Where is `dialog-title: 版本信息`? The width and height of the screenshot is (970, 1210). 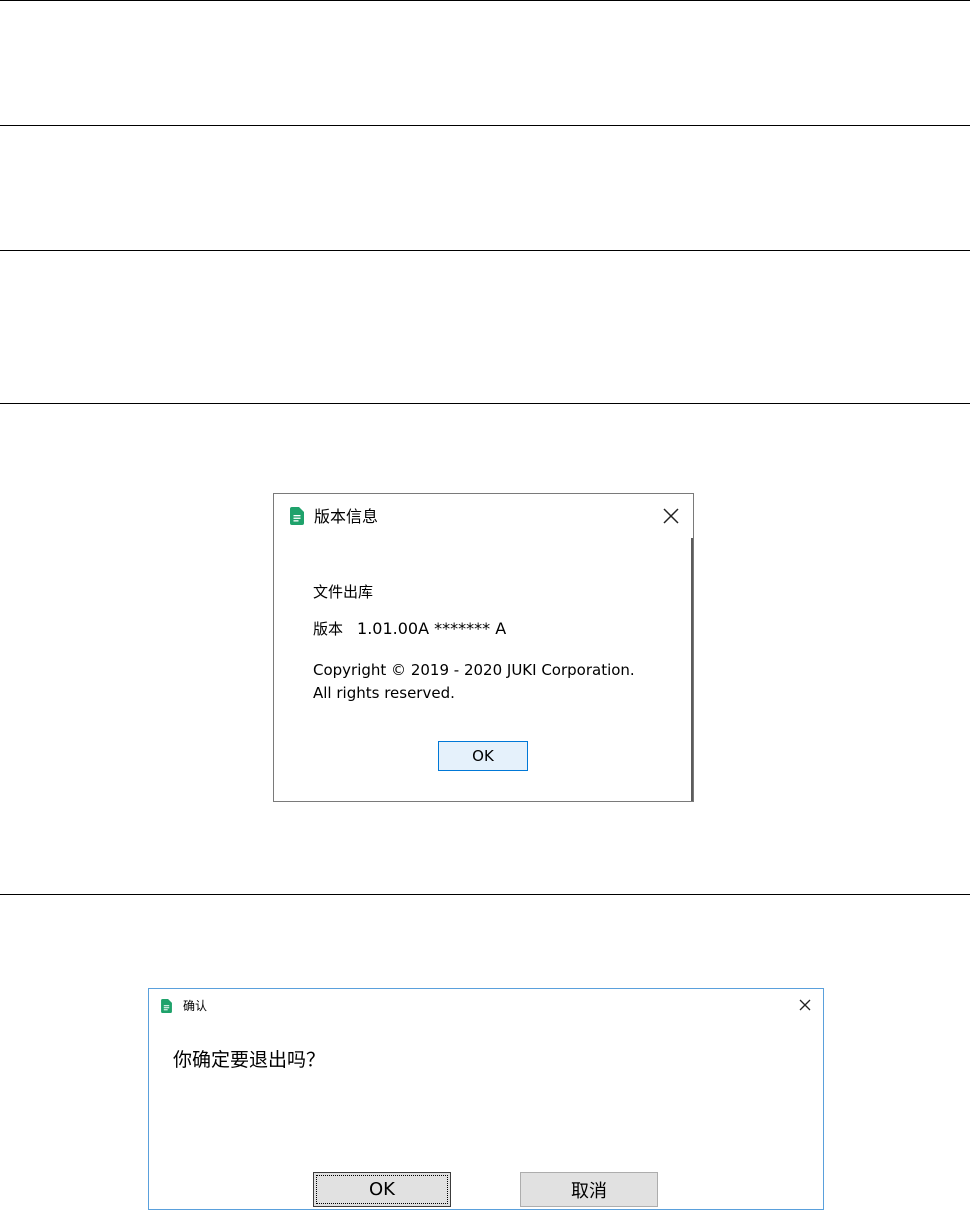 dialog-title: 版本信息 is located at coordinates (346, 516).